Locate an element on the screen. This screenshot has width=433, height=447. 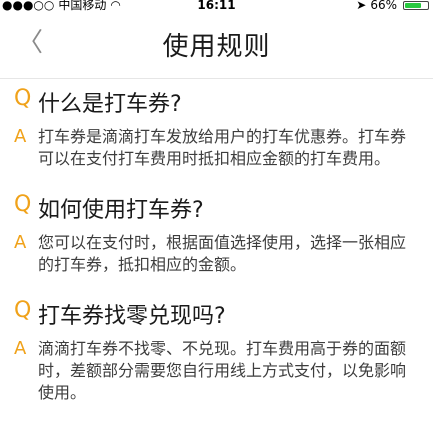
answer-text: 您可以在支付时，根据面值选择使用，选择一张相应的打车券，抵扣相应的金额。 is located at coordinates (222, 253).